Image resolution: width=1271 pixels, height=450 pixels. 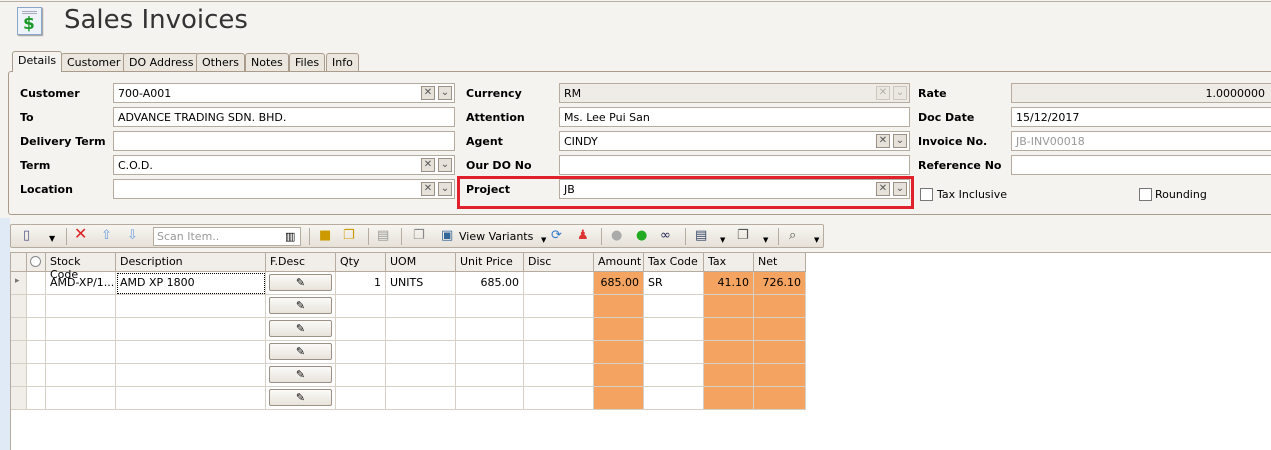 I want to click on col-tax-code: Tax Code, so click(x=674, y=262).